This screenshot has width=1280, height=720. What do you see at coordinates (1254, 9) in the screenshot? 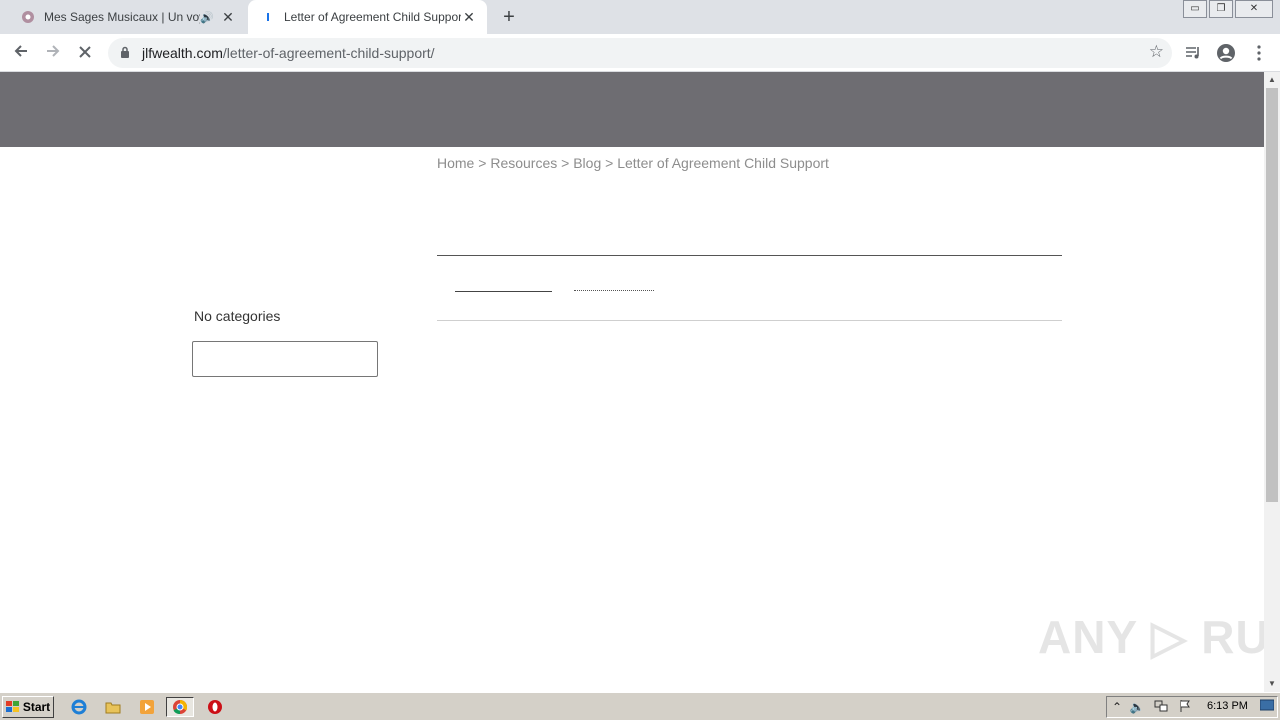
I see `close-window-button: ✕` at bounding box center [1254, 9].